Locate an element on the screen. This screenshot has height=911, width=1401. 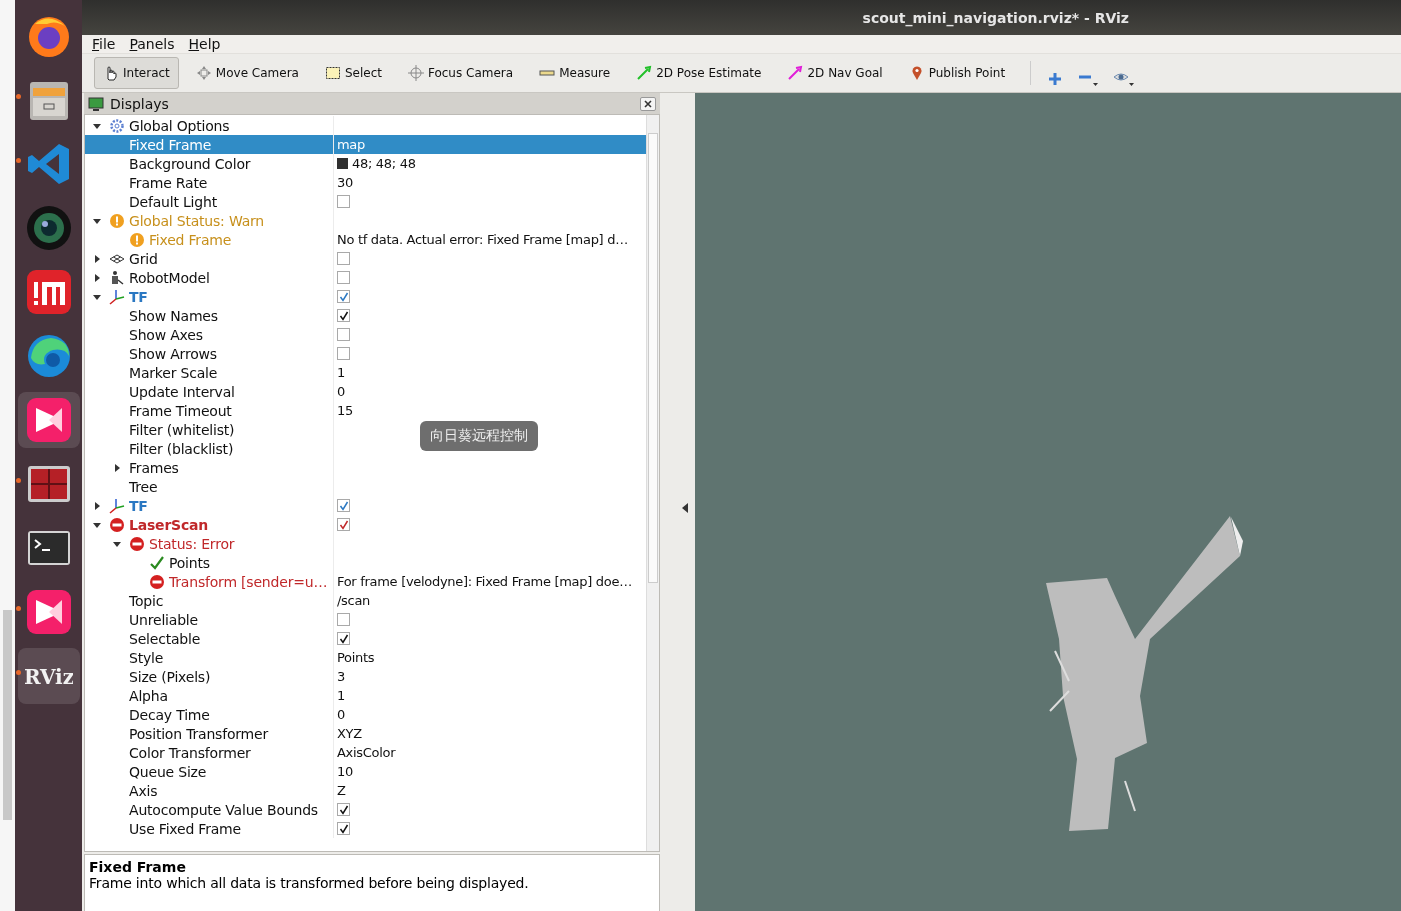
close-button is located at coordinates (648, 103).